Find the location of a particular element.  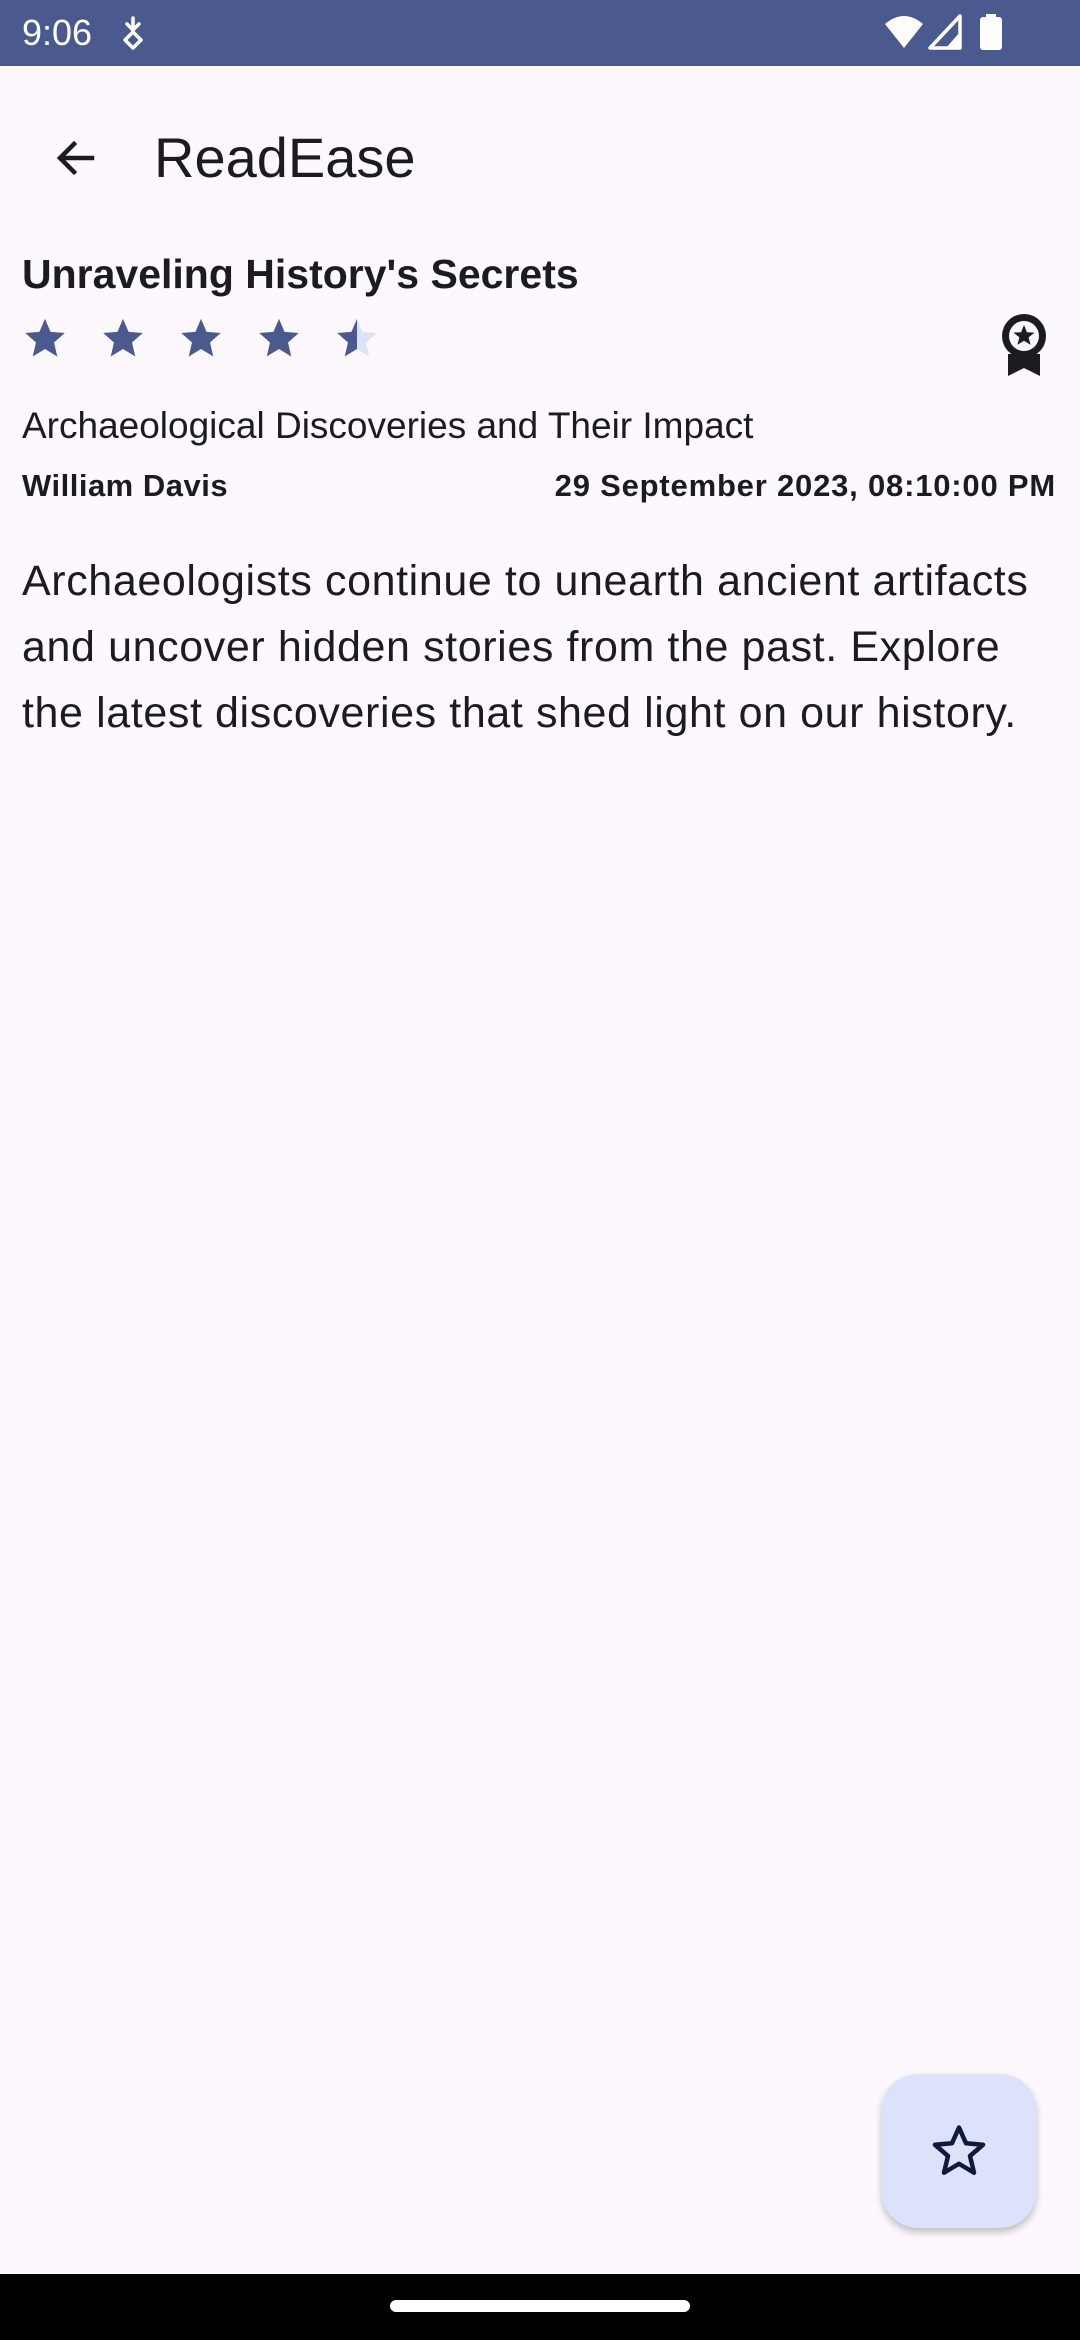

drive-icon is located at coordinates (133, 33).